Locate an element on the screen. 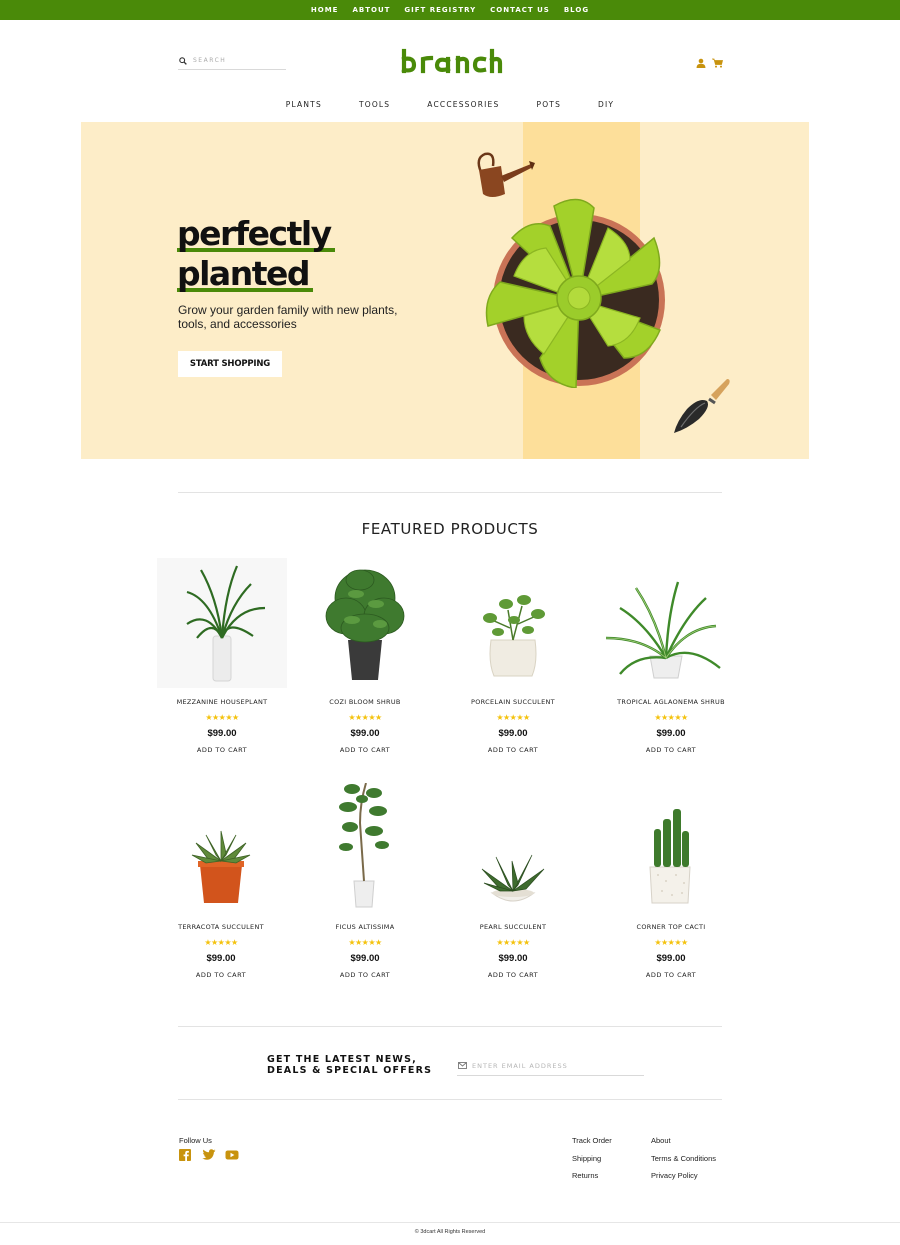  topnav-gift-registry: GIFT REGISTRY is located at coordinates (440, 10).